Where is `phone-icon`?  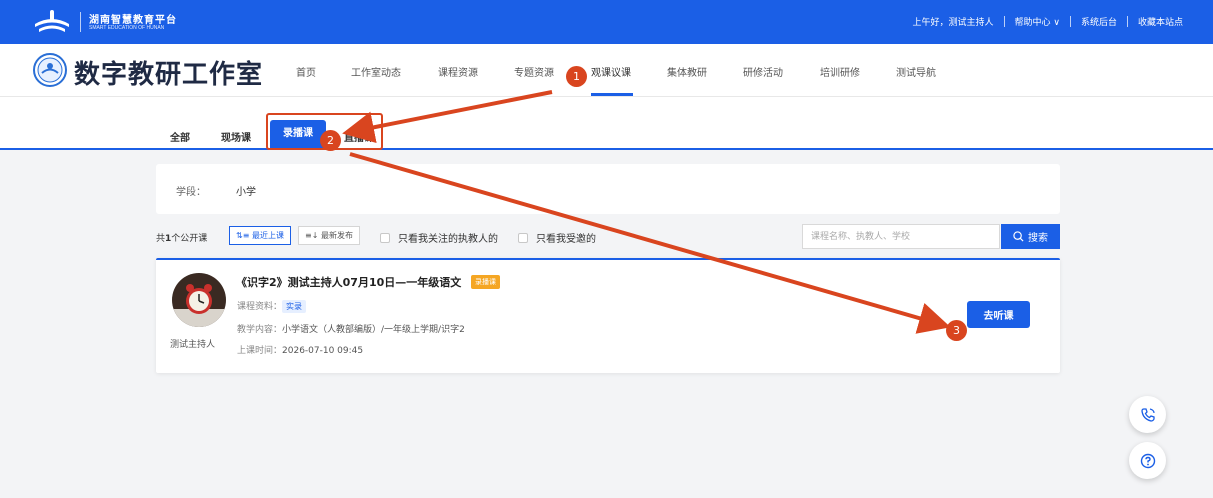
phone-icon is located at coordinates (1147, 414).